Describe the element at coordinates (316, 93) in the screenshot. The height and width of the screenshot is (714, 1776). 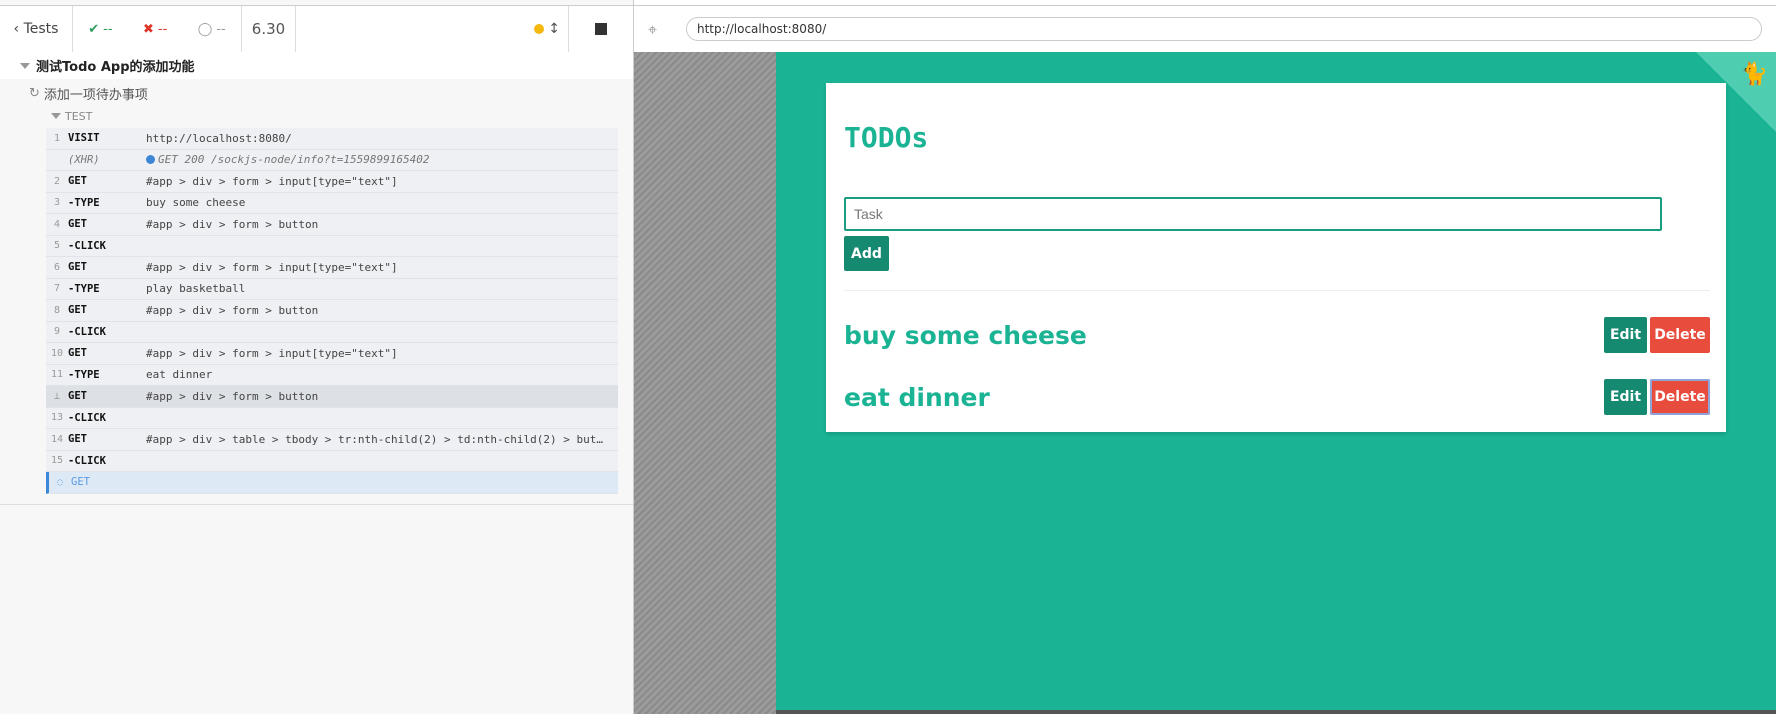
I see `test-title: ↻ 添加一项待办事项` at that location.